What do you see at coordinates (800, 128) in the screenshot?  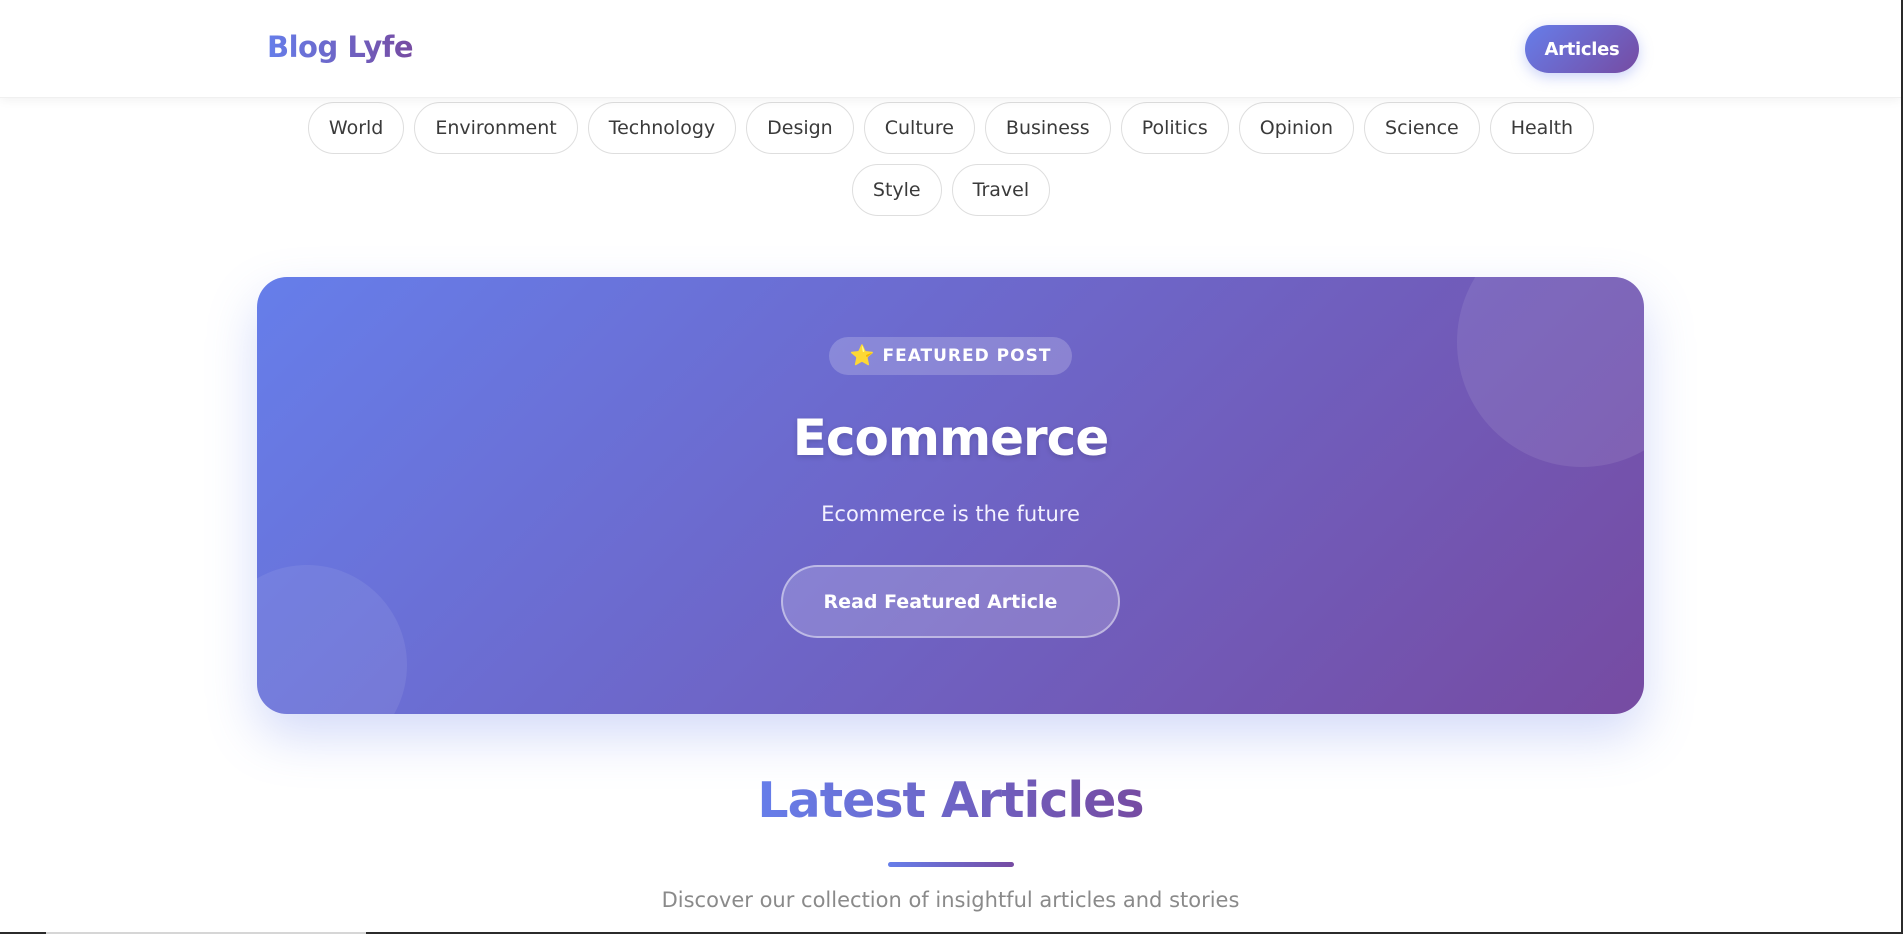 I see `category-pill-design: Design` at bounding box center [800, 128].